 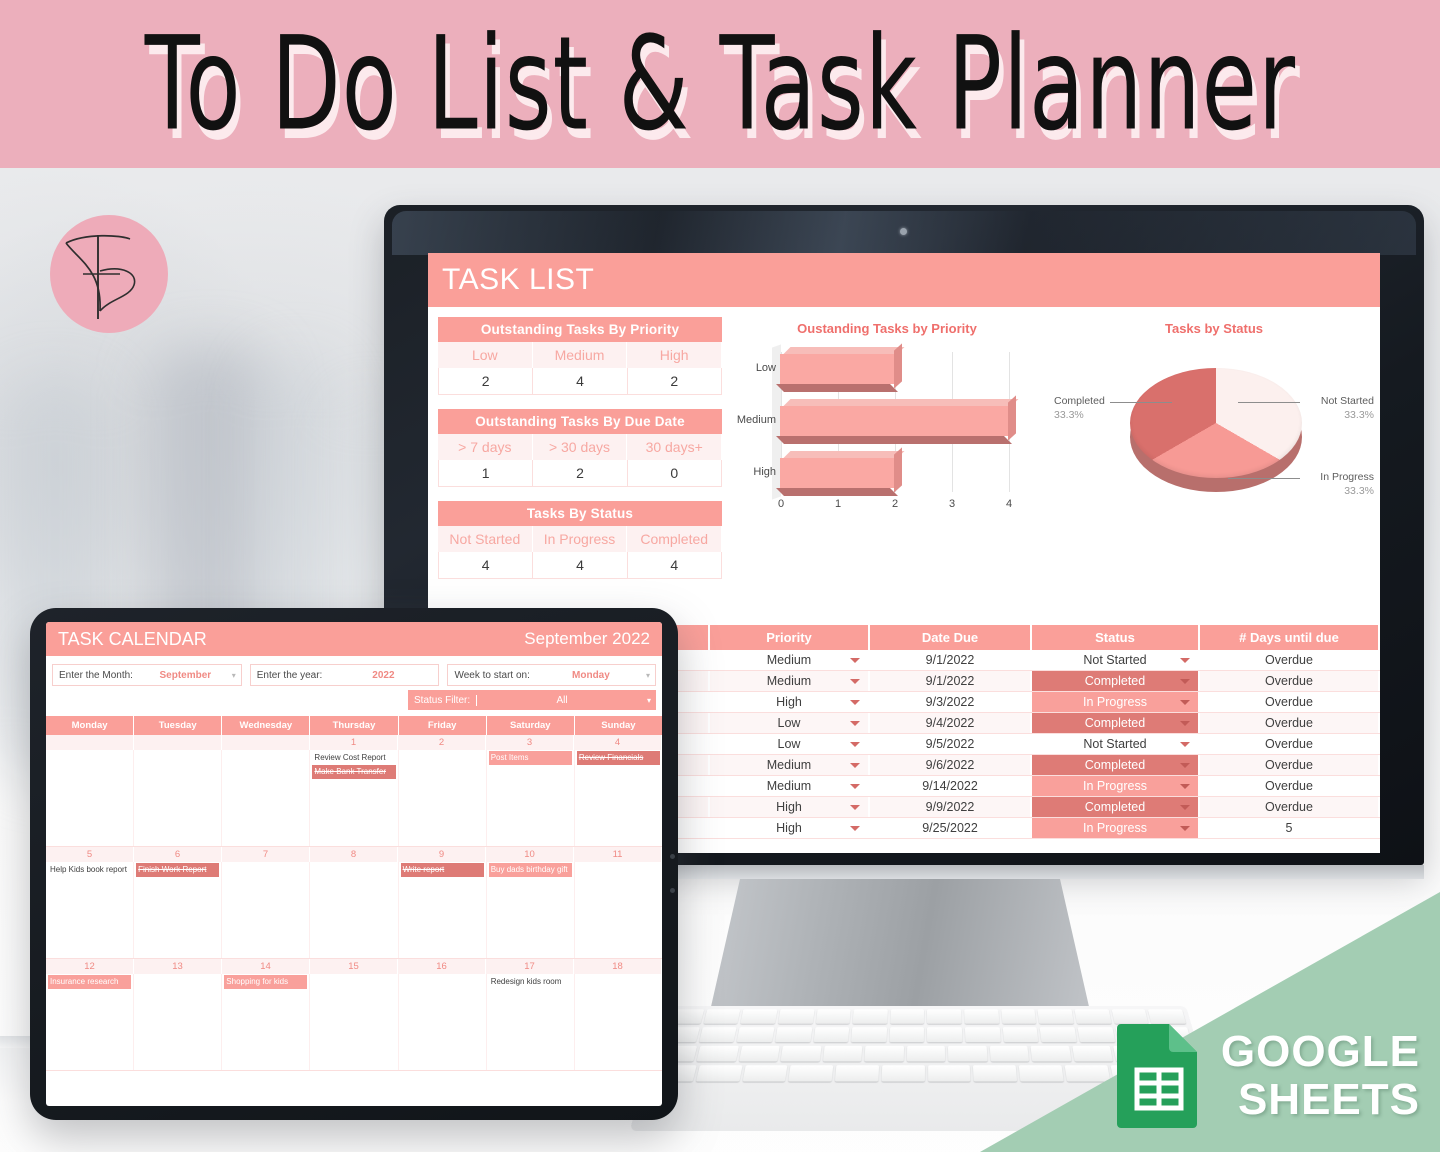 What do you see at coordinates (551, 675) in the screenshot?
I see `week-start-selector: Week to start on: Monday ▾` at bounding box center [551, 675].